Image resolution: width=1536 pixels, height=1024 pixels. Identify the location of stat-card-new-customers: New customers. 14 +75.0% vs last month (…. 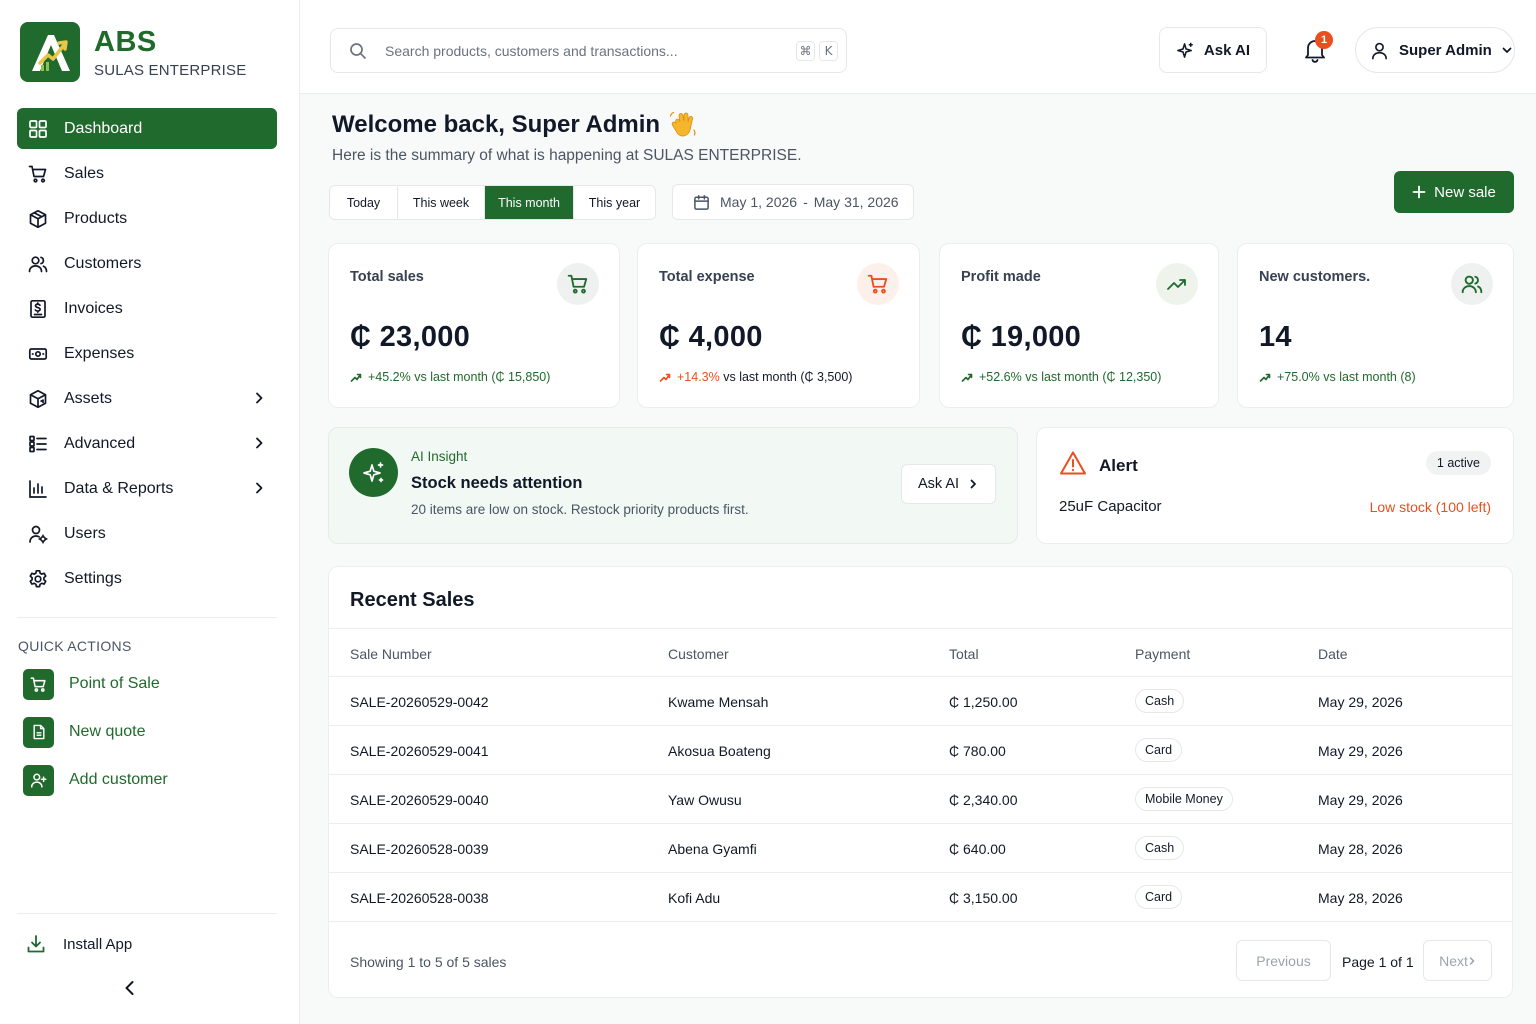
(1375, 325).